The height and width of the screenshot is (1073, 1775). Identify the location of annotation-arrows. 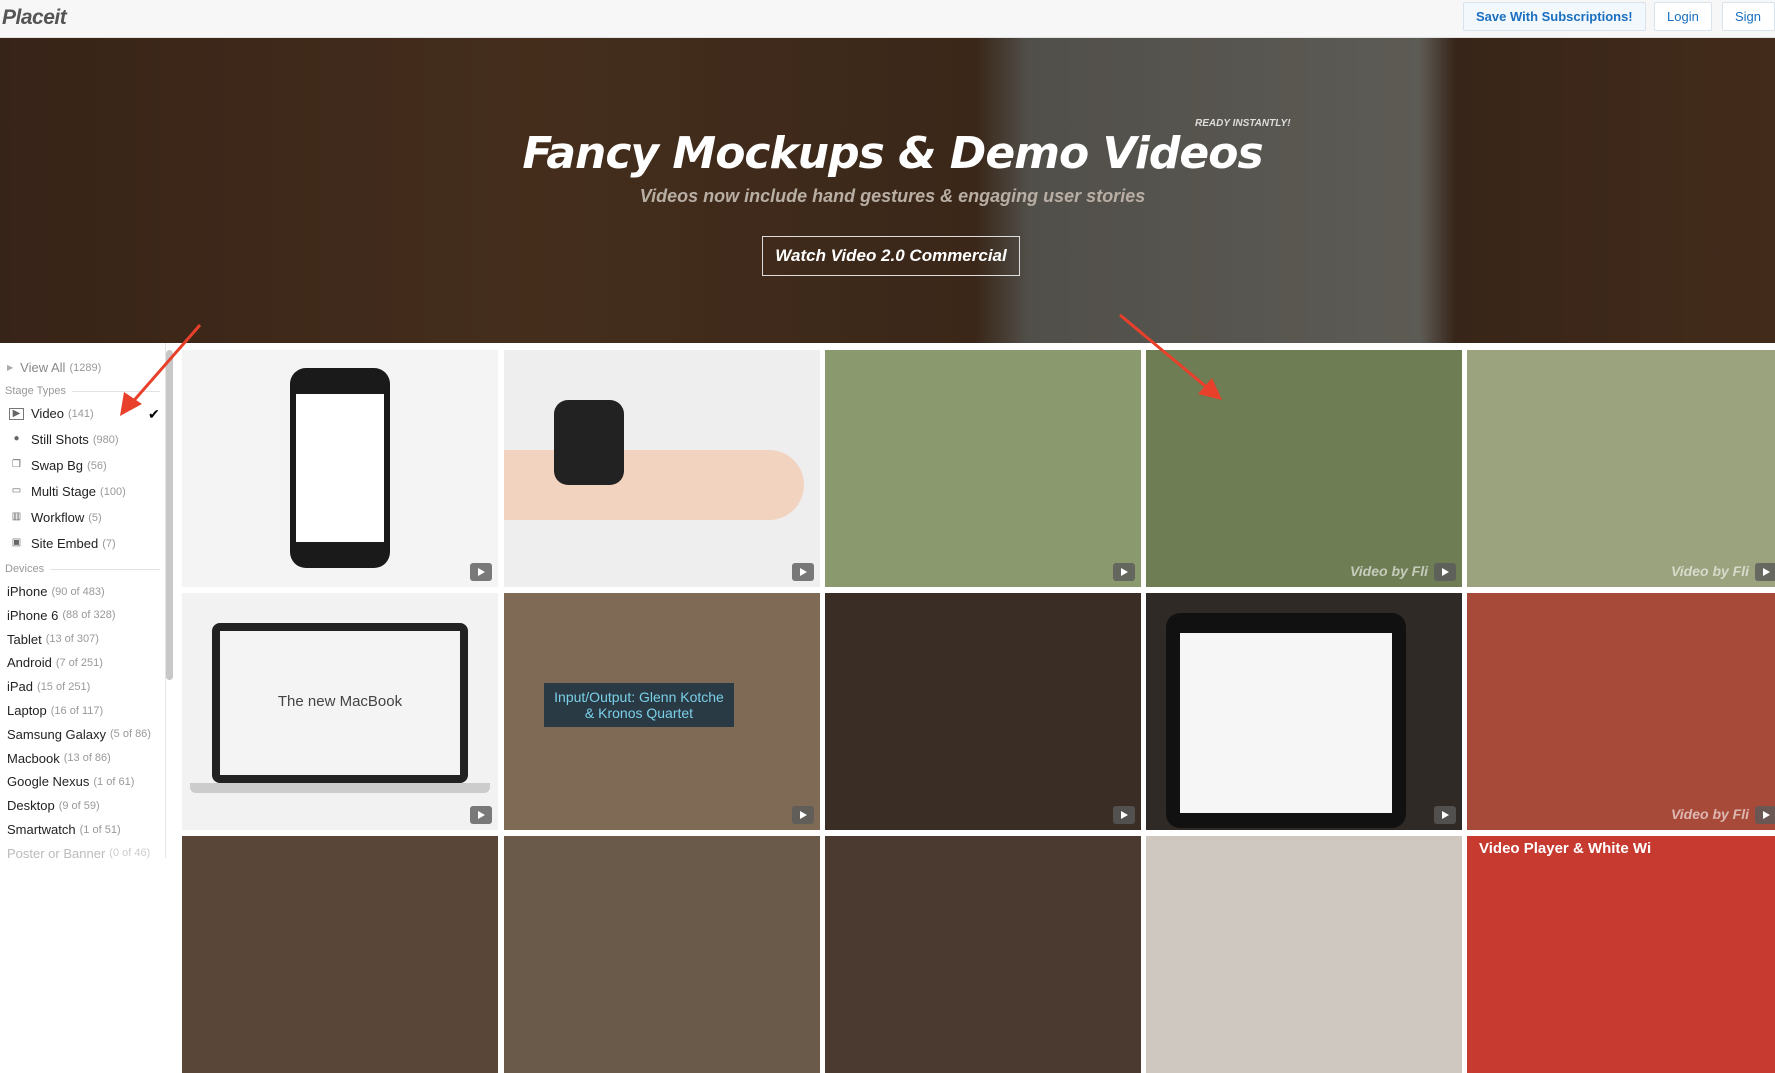
(671, 364).